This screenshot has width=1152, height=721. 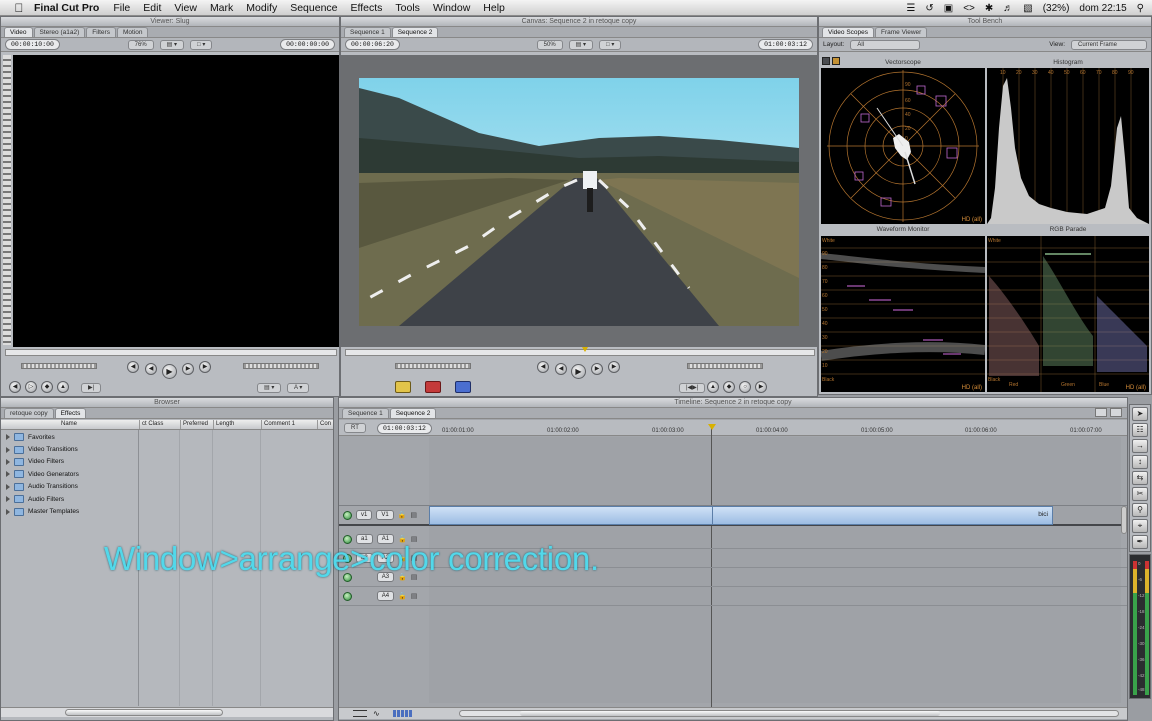 I want to click on edit-selection-tool-icon: ☷, so click(x=1140, y=430).